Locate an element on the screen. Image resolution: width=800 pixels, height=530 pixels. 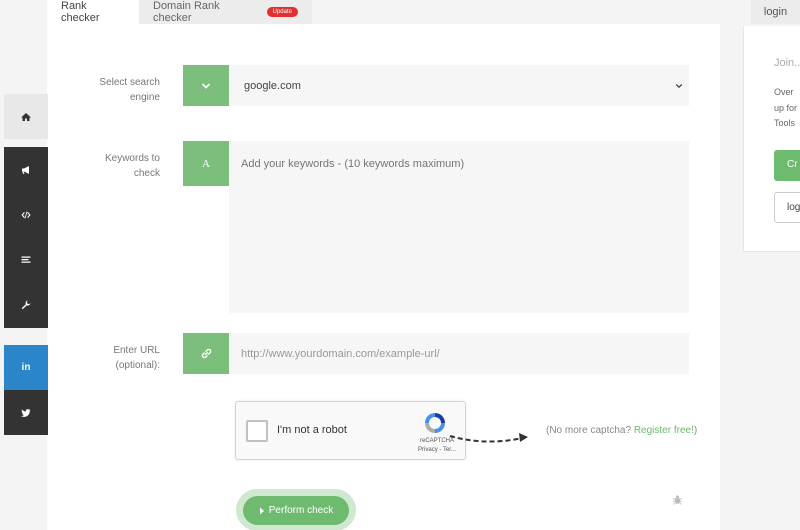
keywords-icon-box: A is located at coordinates (206, 163).